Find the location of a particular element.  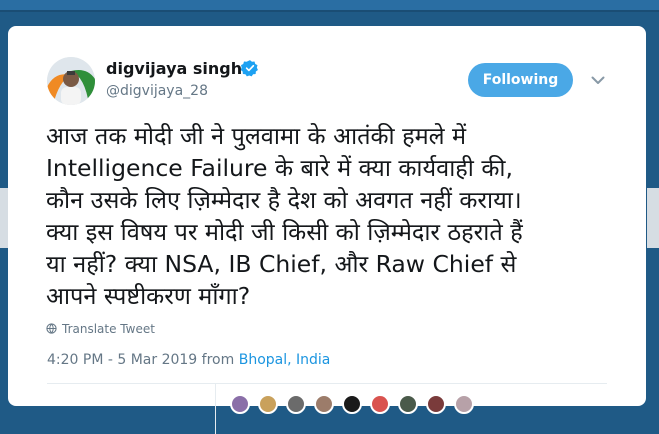

stats-separator is located at coordinates (215, 409).